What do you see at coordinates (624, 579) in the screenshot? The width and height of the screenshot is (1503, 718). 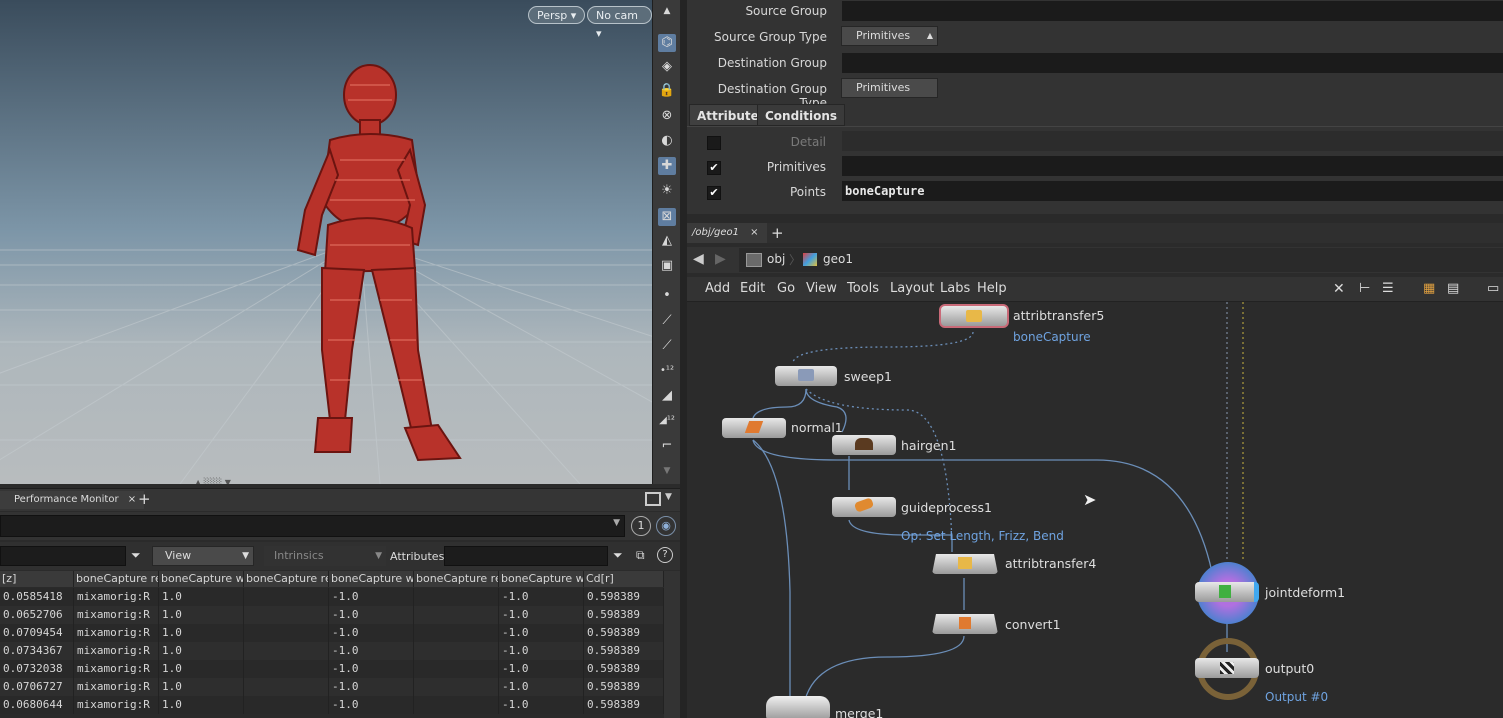 I see `column-header: Cd[r]` at bounding box center [624, 579].